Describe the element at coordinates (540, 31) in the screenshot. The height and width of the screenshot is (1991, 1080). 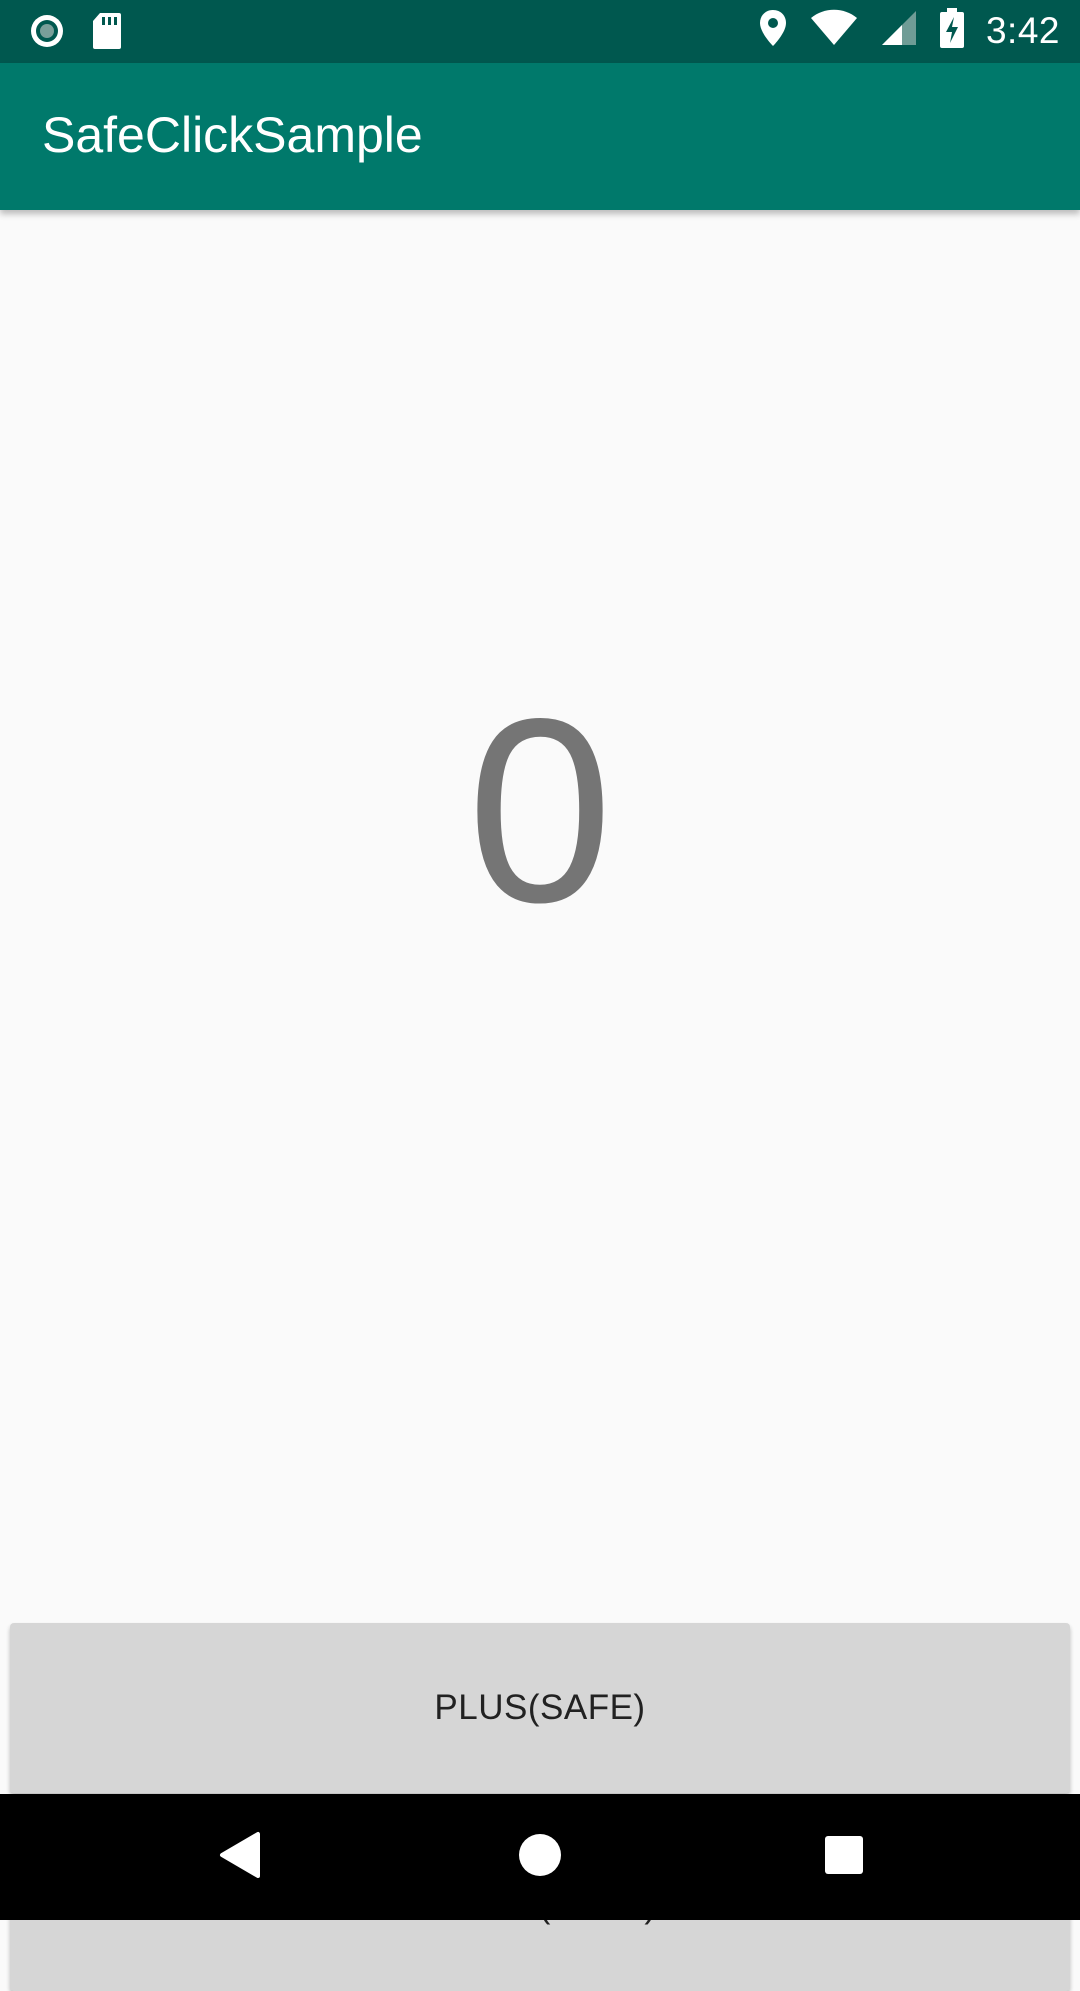
I see `status-bar: 3:42` at that location.